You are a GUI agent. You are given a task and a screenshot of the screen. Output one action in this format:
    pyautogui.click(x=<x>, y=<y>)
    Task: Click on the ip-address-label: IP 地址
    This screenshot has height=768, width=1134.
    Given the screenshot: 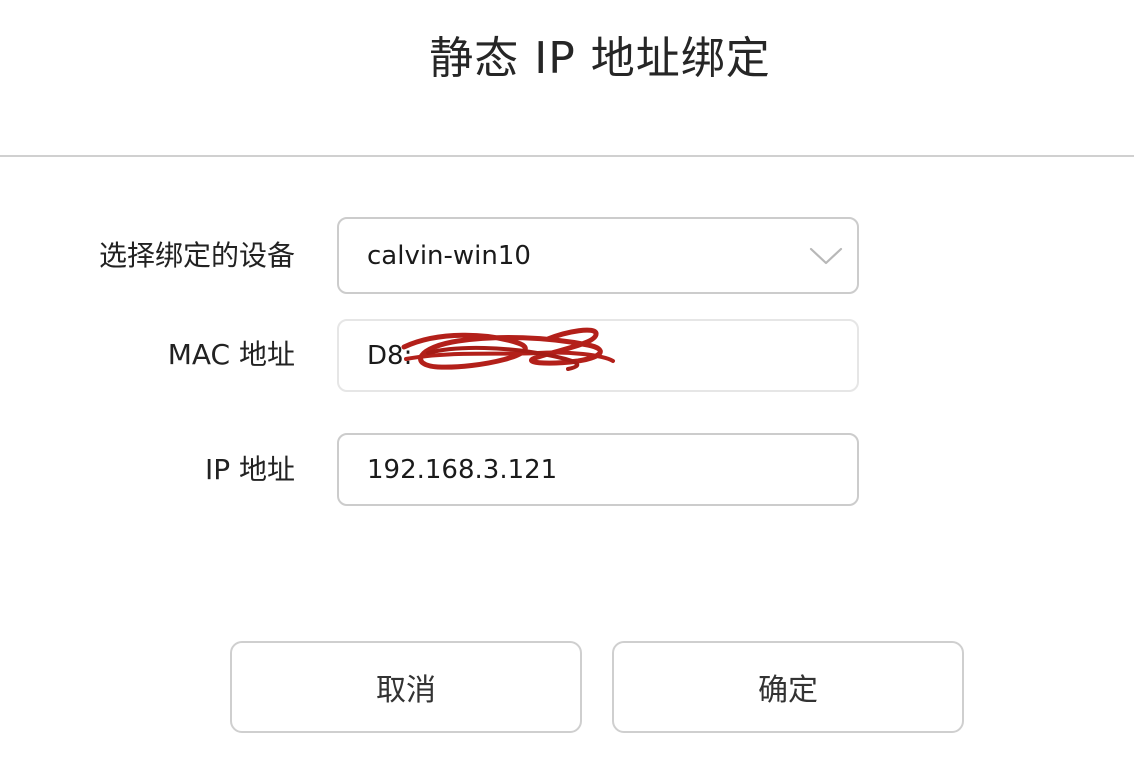 What is the action you would take?
    pyautogui.click(x=249, y=469)
    